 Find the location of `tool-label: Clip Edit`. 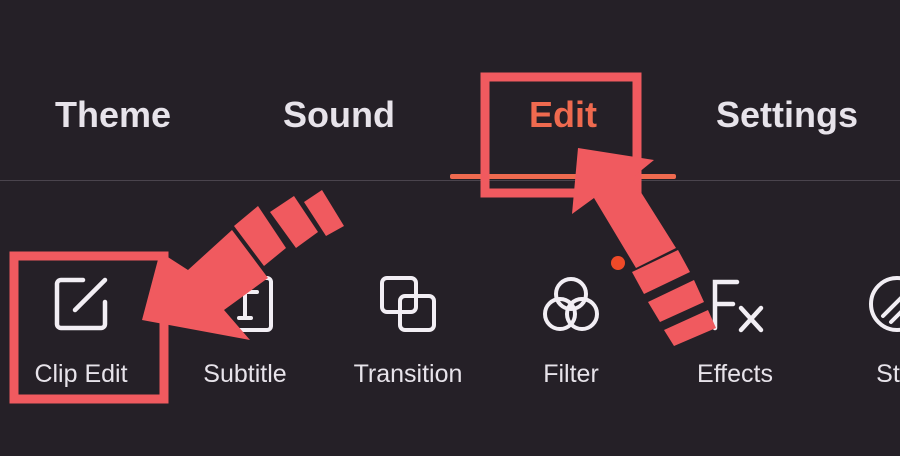

tool-label: Clip Edit is located at coordinates (81, 374).